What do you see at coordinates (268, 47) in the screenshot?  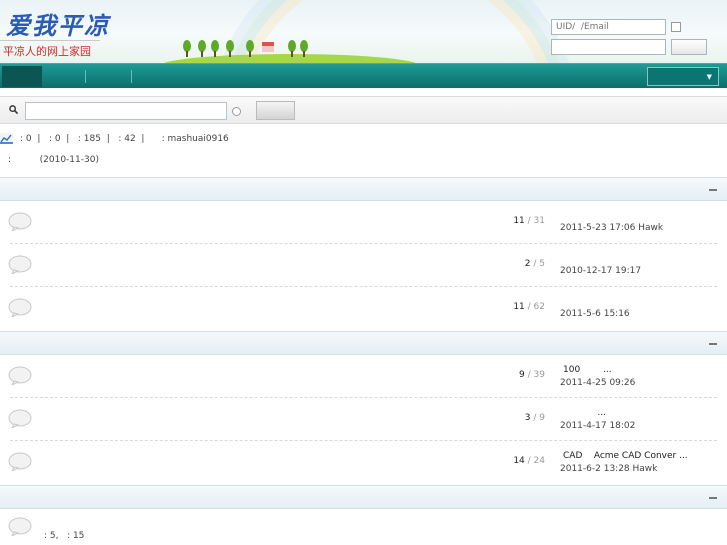 I see `house-icon` at bounding box center [268, 47].